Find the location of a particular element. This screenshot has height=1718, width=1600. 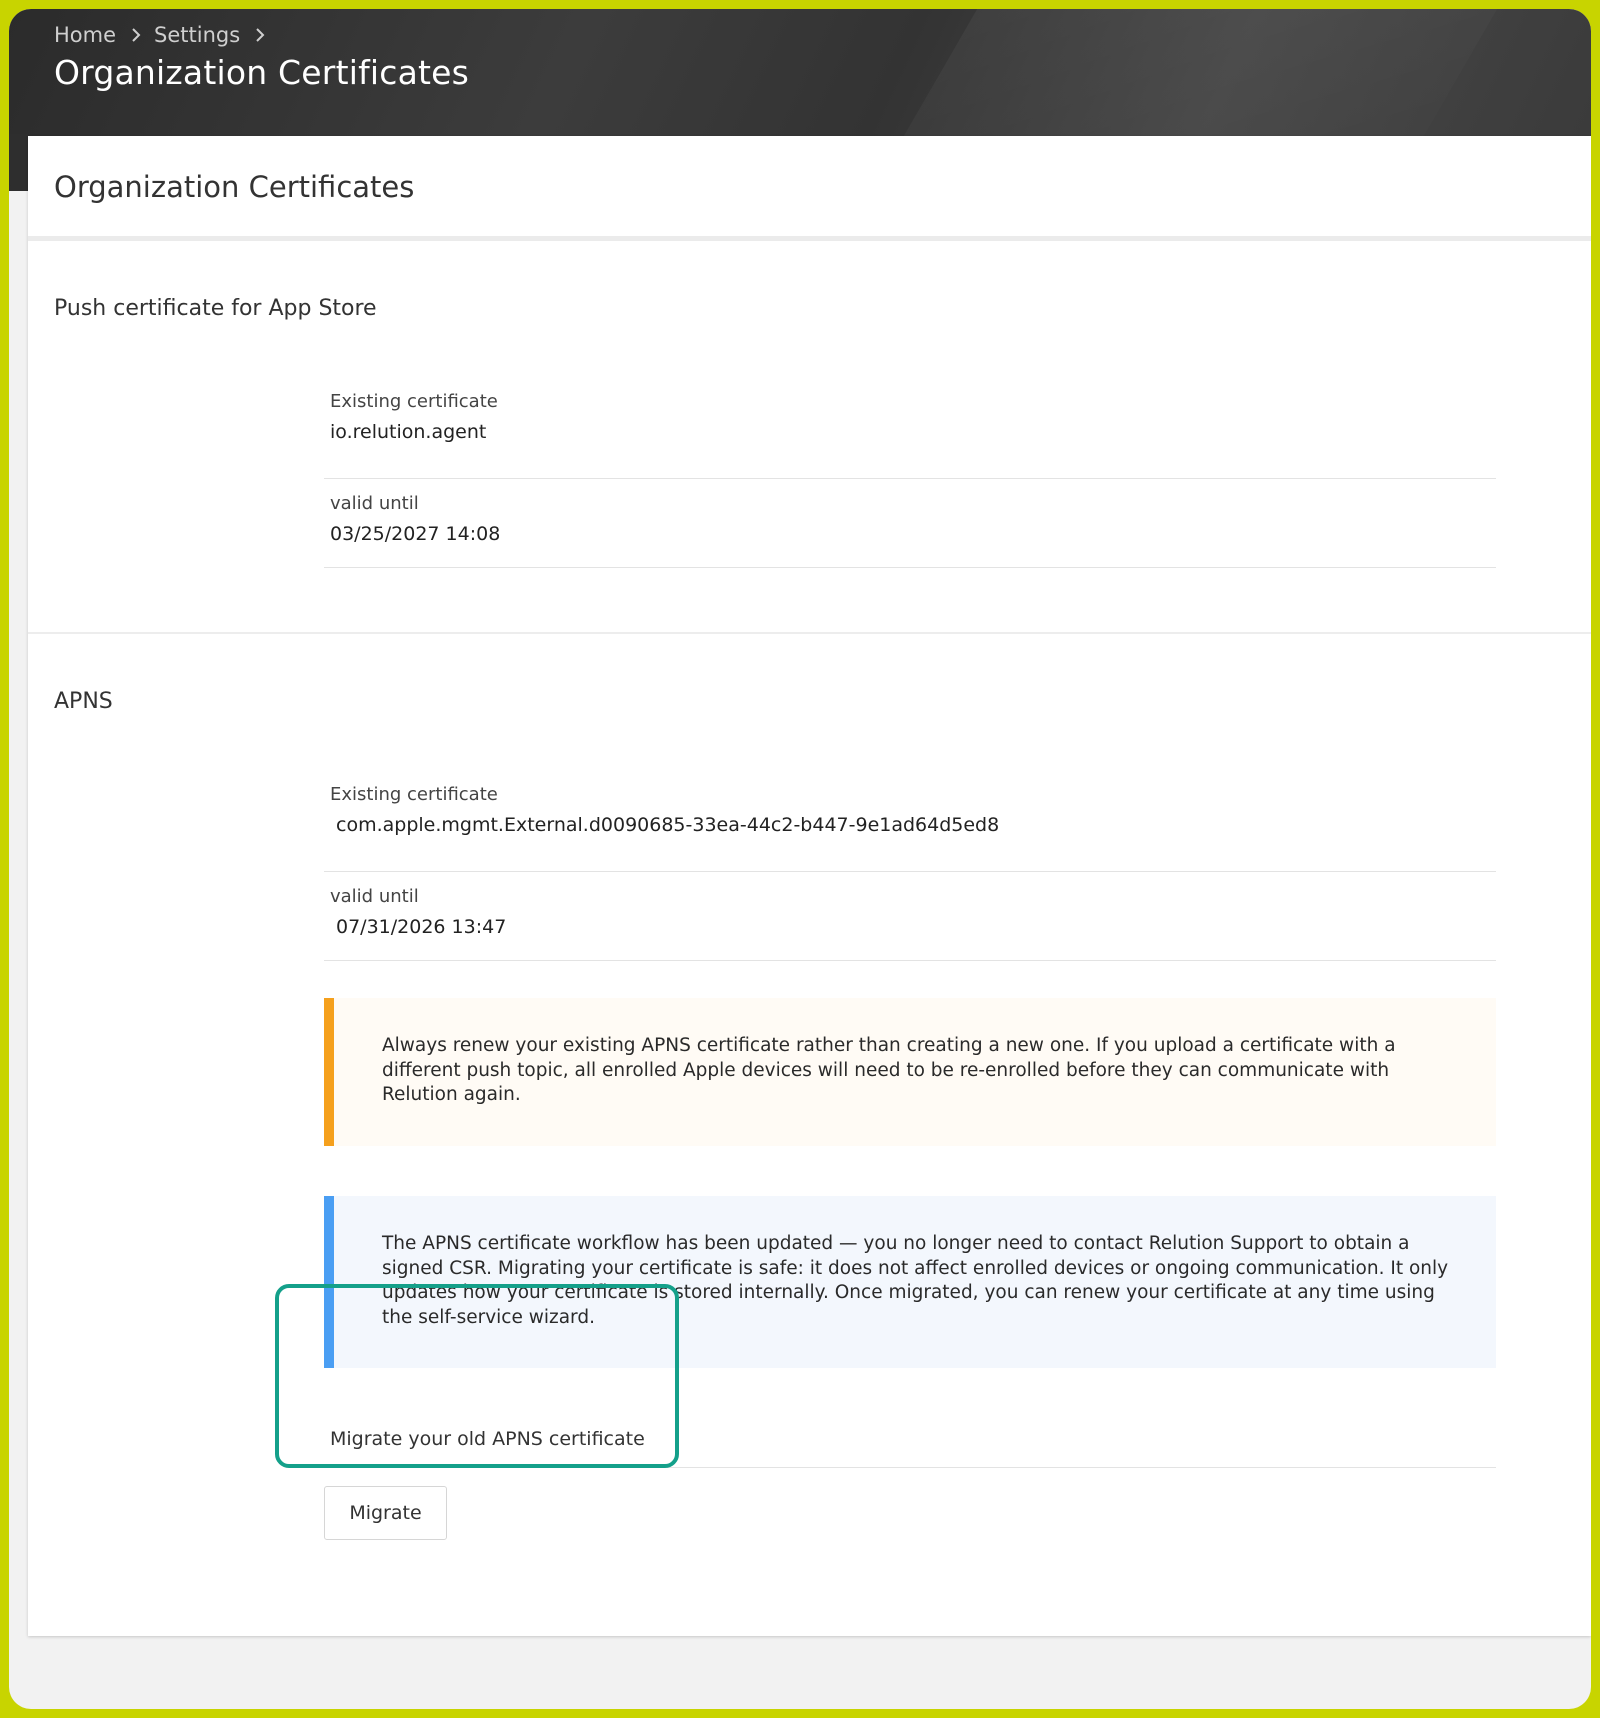

divider is located at coordinates (910, 1467).